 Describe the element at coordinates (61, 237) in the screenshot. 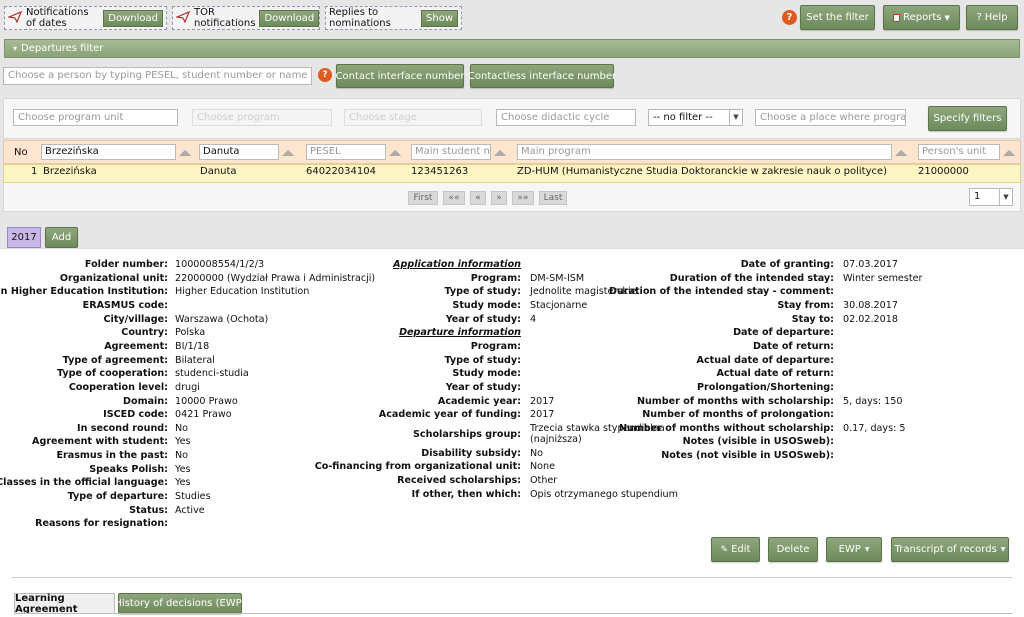

I see `add-tab-button: Add` at that location.